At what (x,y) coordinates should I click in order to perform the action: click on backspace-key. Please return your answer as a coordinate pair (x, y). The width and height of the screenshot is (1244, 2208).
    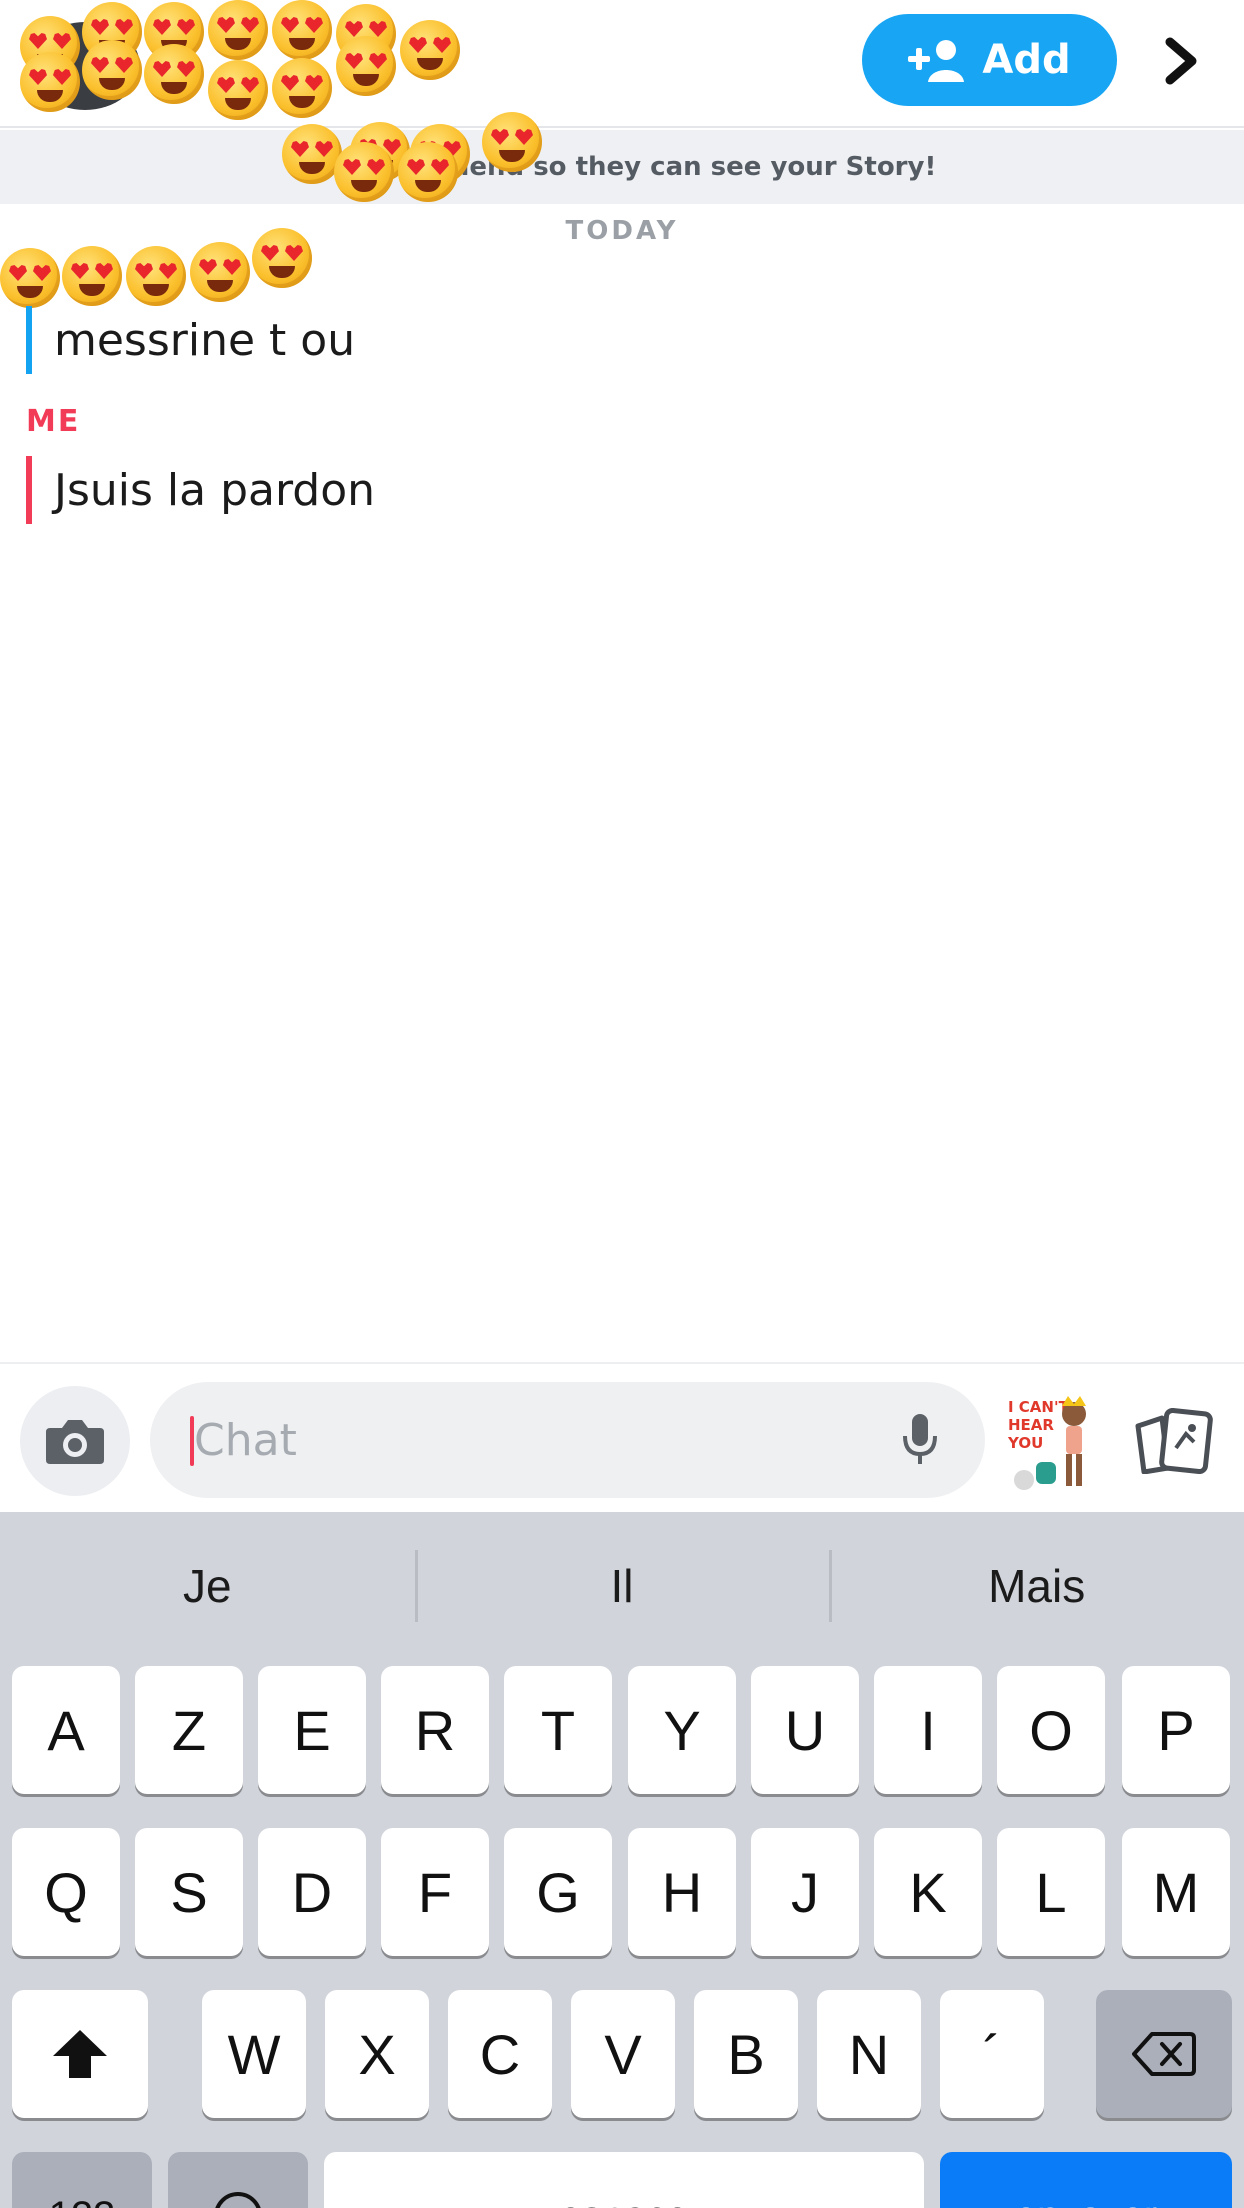
    Looking at the image, I should click on (1164, 2054).